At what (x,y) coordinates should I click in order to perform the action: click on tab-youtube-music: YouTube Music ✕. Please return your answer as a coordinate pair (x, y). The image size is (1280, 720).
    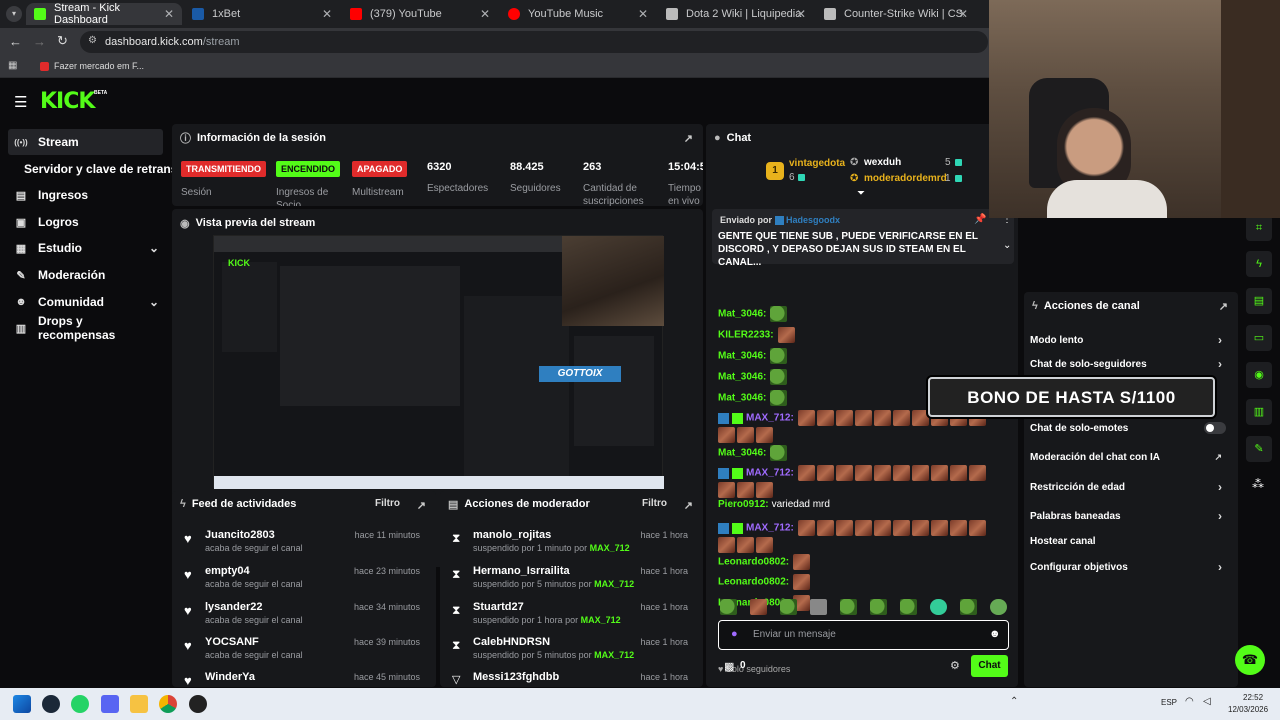
    Looking at the image, I should click on (578, 14).